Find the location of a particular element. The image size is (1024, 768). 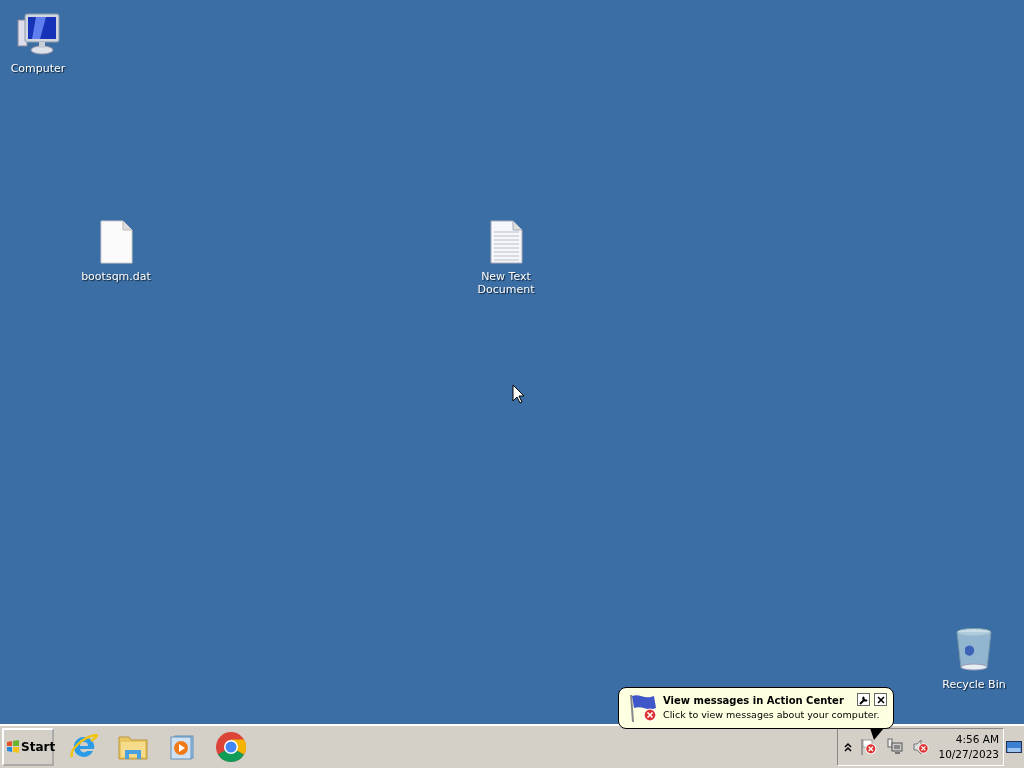

network-icon is located at coordinates (895, 747).